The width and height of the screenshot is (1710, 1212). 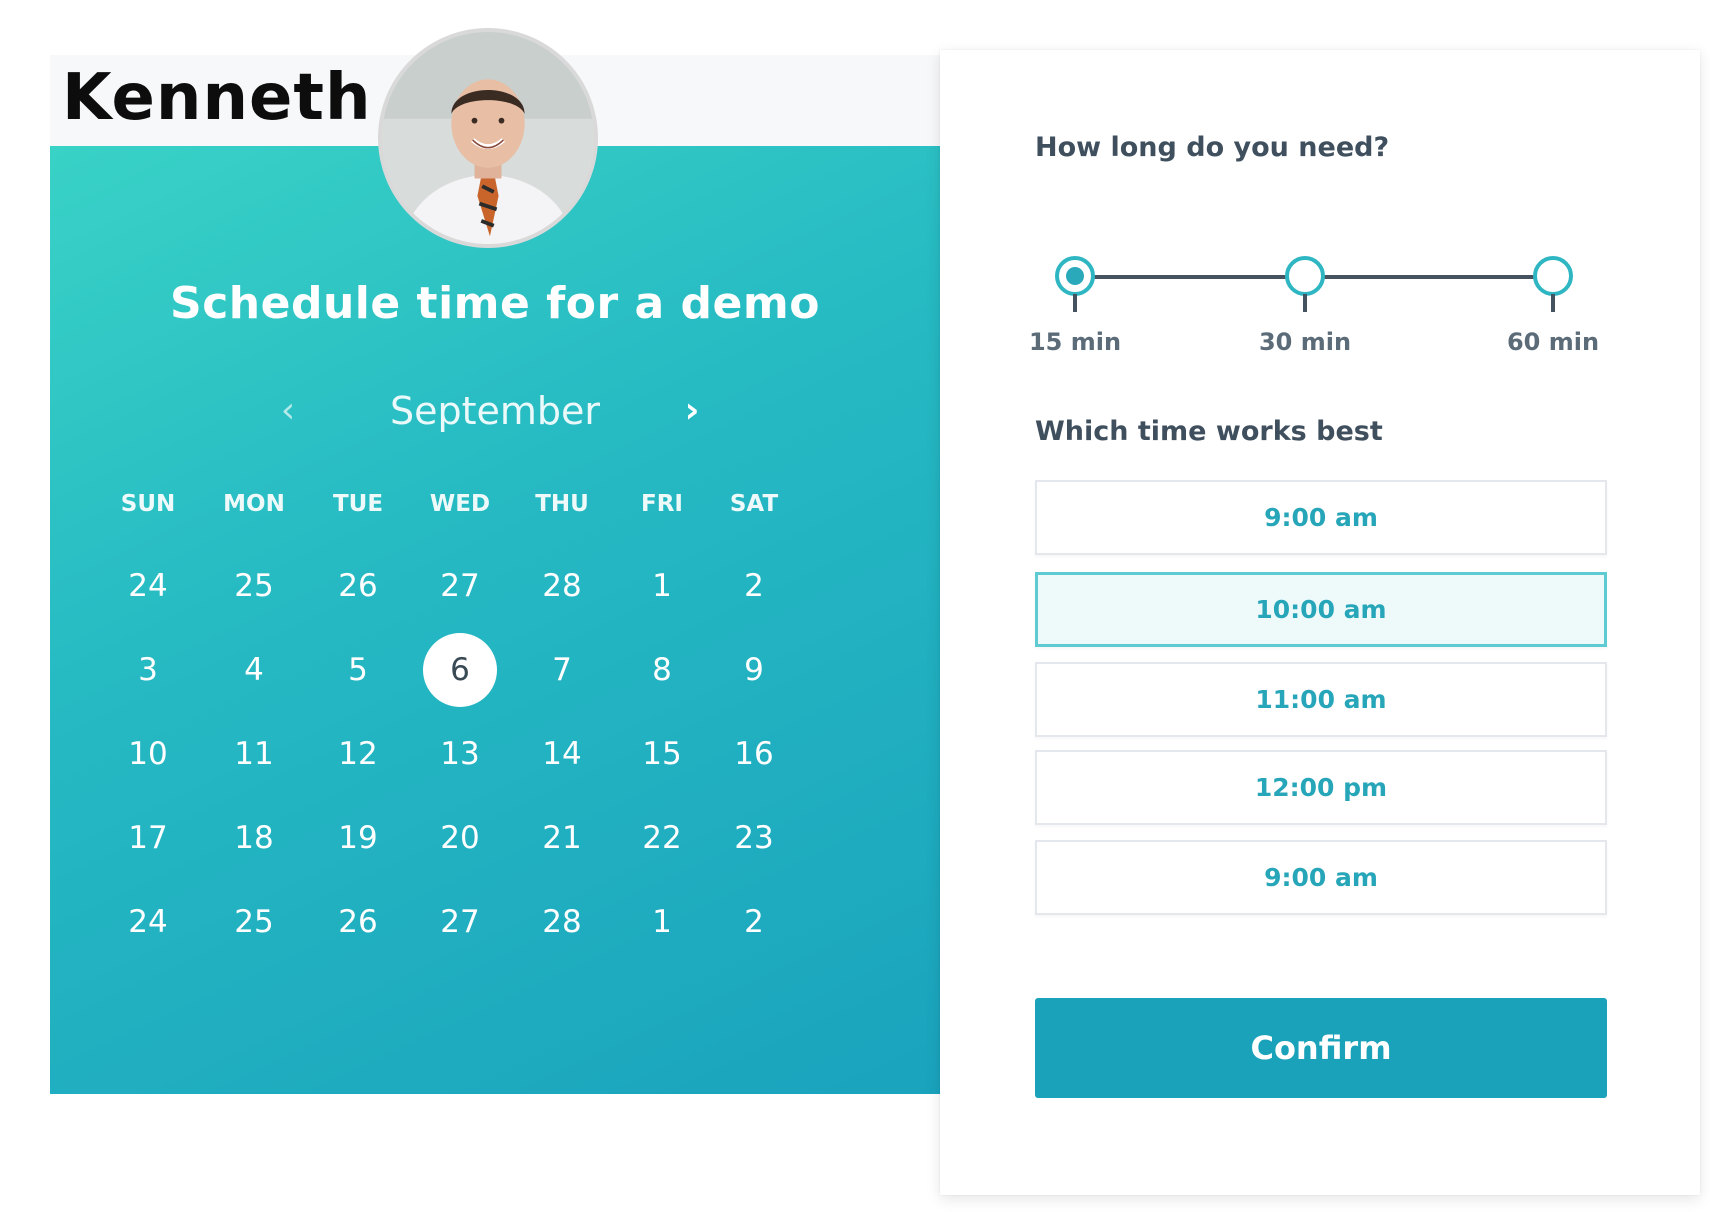 I want to click on weekday-label: WED, so click(x=460, y=504).